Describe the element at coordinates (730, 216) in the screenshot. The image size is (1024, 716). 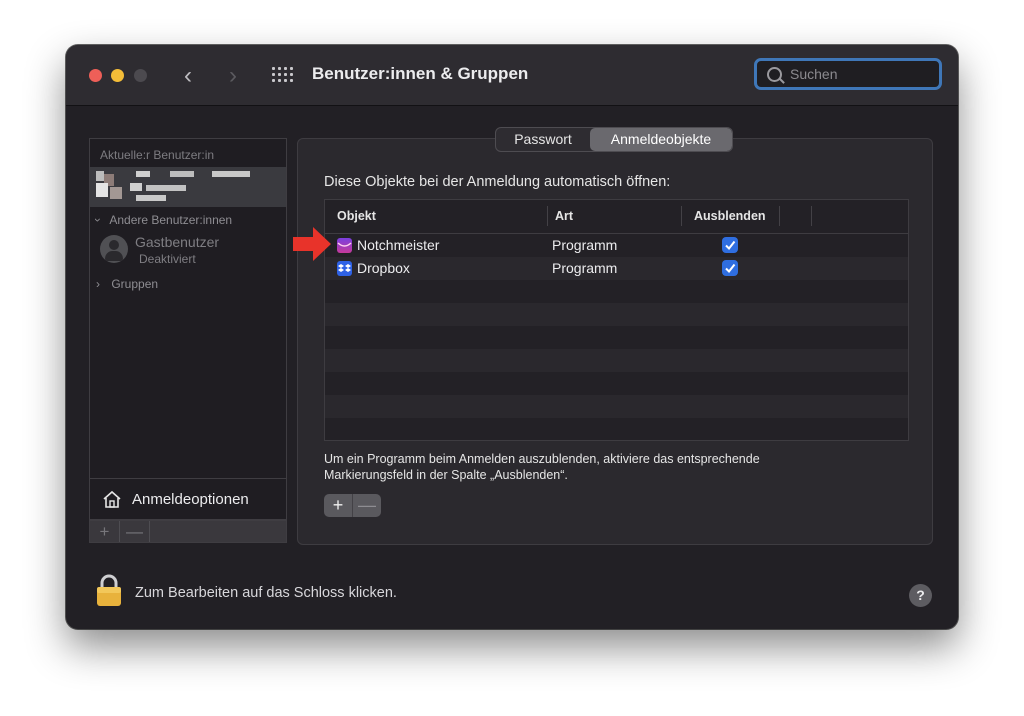
I see `column-header-ausblenden: Ausblenden` at that location.